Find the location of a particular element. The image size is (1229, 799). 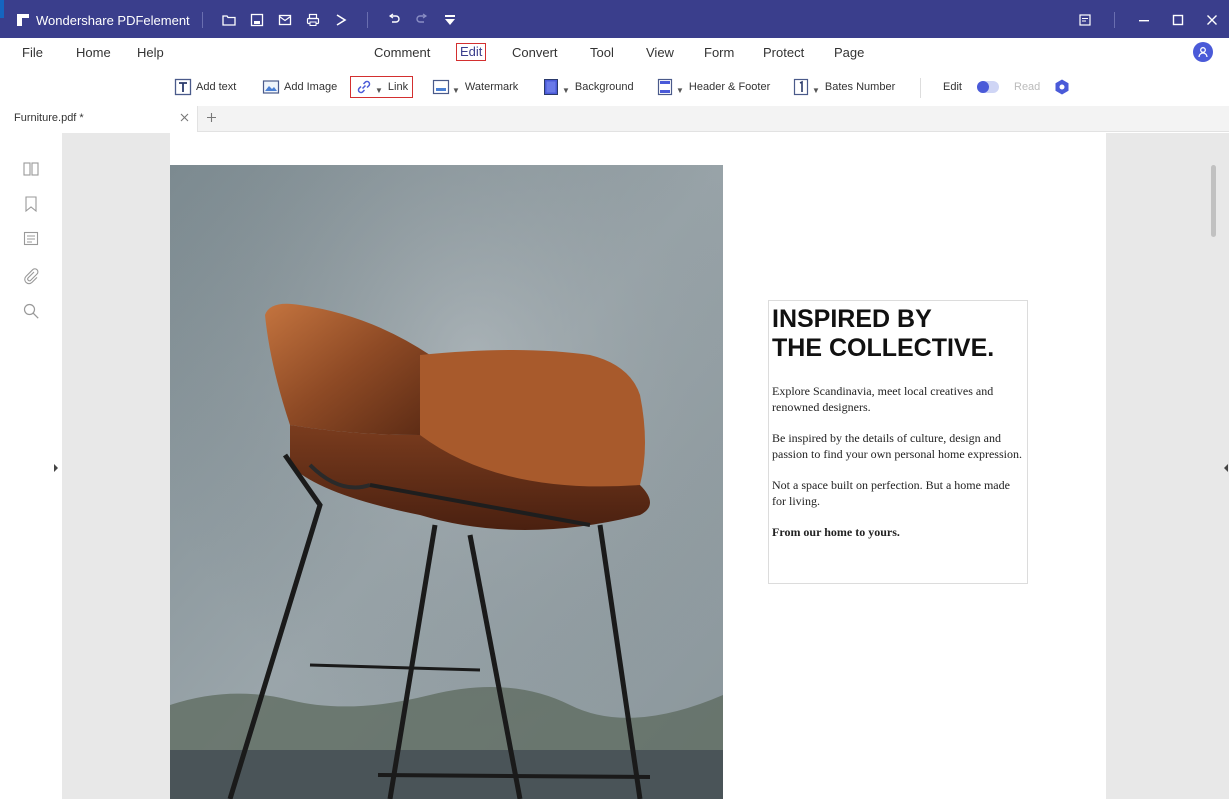

new-tab-icon is located at coordinates (211, 117).